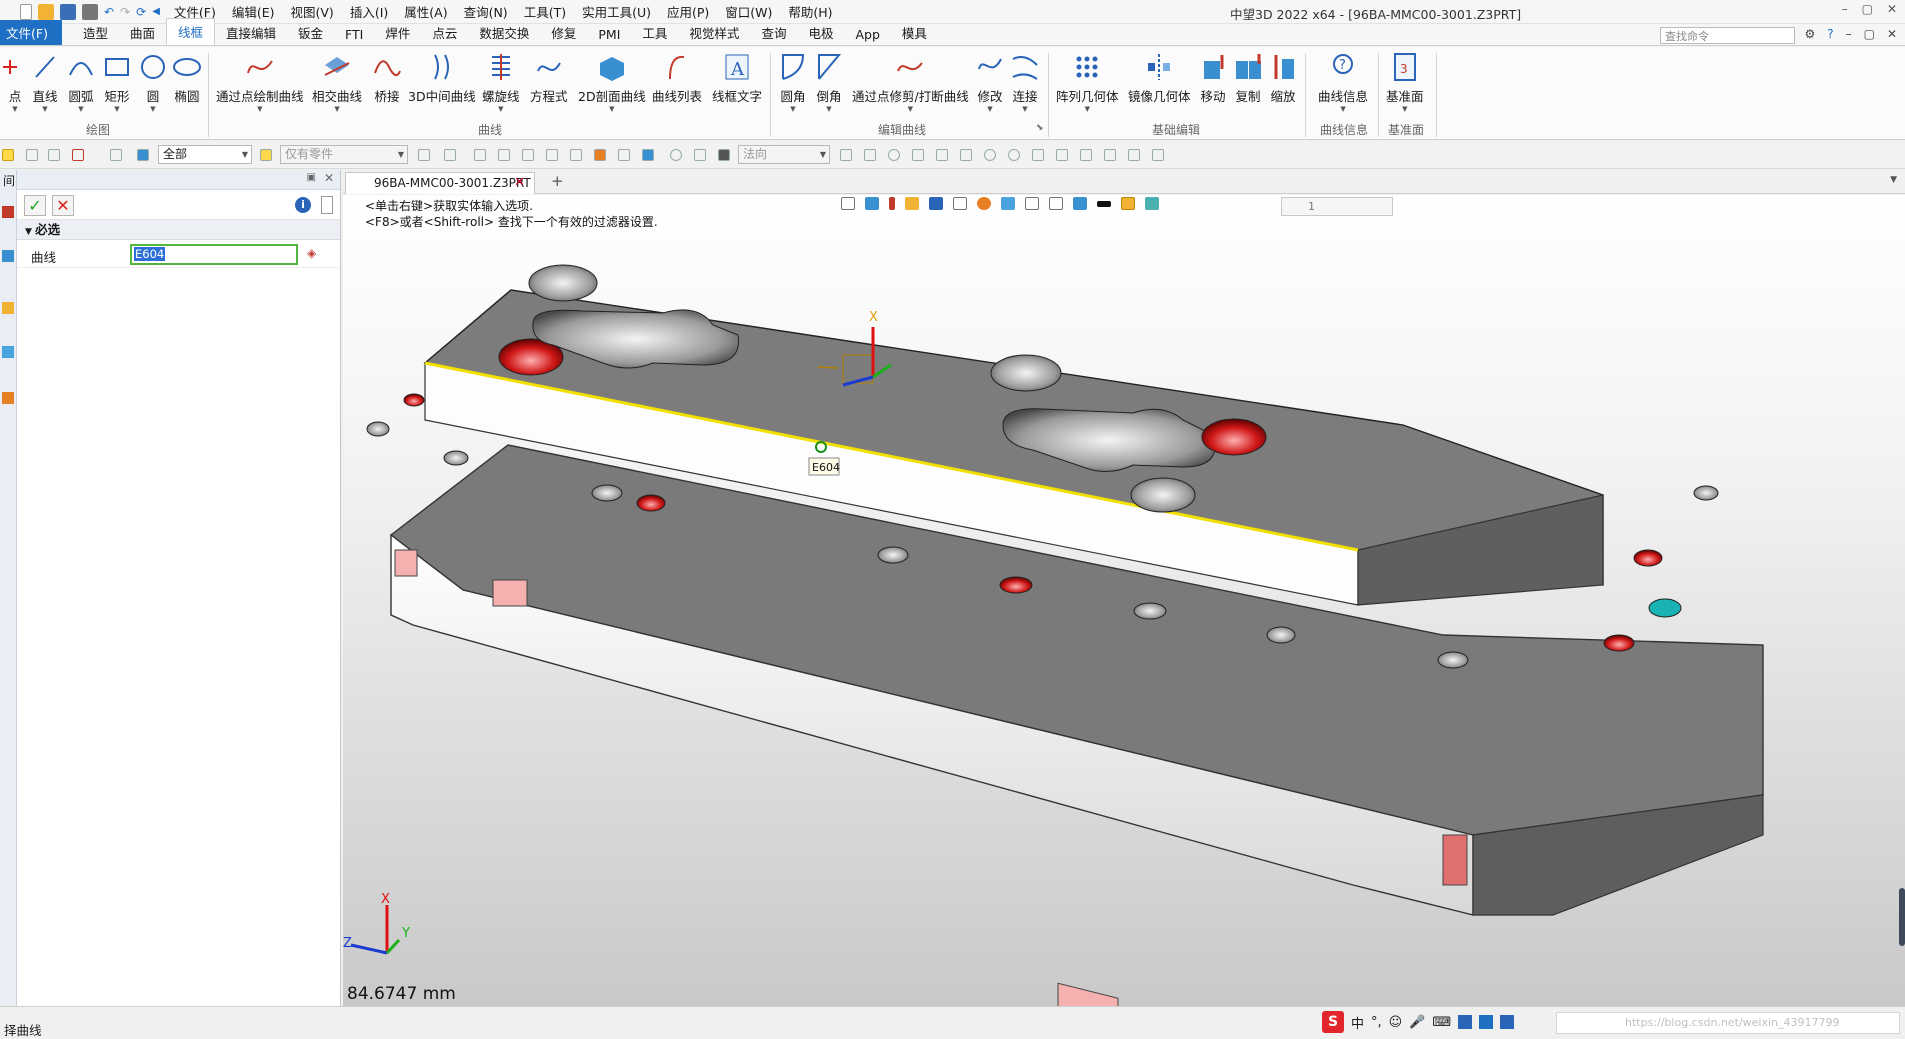  I want to click on modify-button: 修改 ▼, so click(990, 82).